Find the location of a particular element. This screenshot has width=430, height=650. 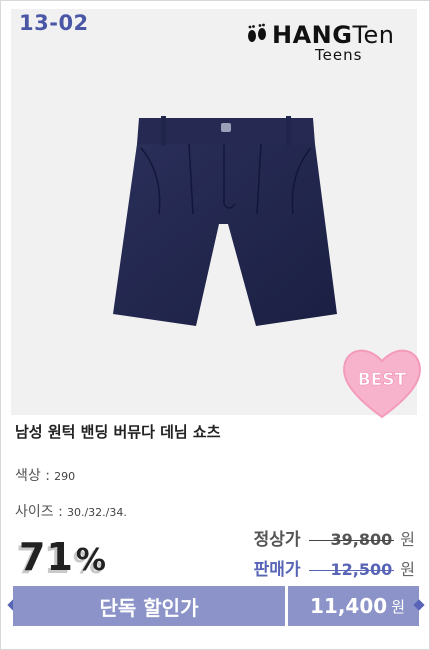

color-spec: 색상 : 290 is located at coordinates (45, 475).